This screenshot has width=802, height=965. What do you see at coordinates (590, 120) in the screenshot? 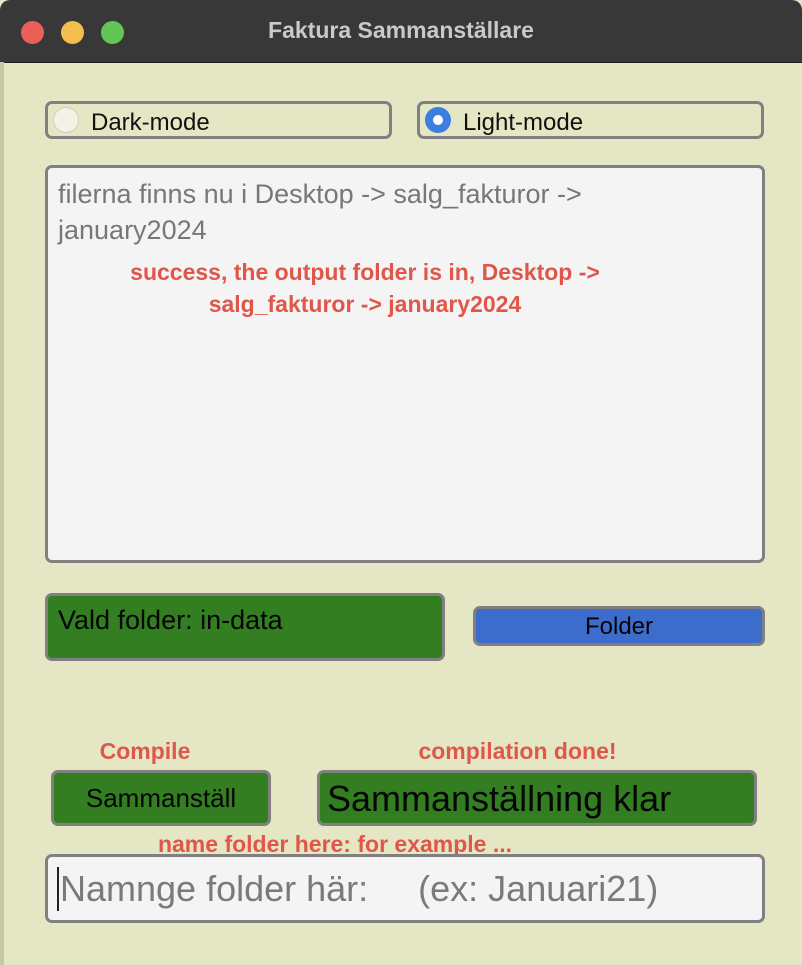
I see `light-mode-radio: Light-mode` at bounding box center [590, 120].